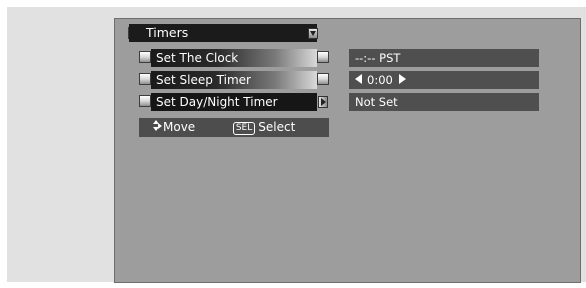 The height and width of the screenshot is (288, 586). Describe the element at coordinates (358, 79) in the screenshot. I see `decrease-arrow-icon` at that location.